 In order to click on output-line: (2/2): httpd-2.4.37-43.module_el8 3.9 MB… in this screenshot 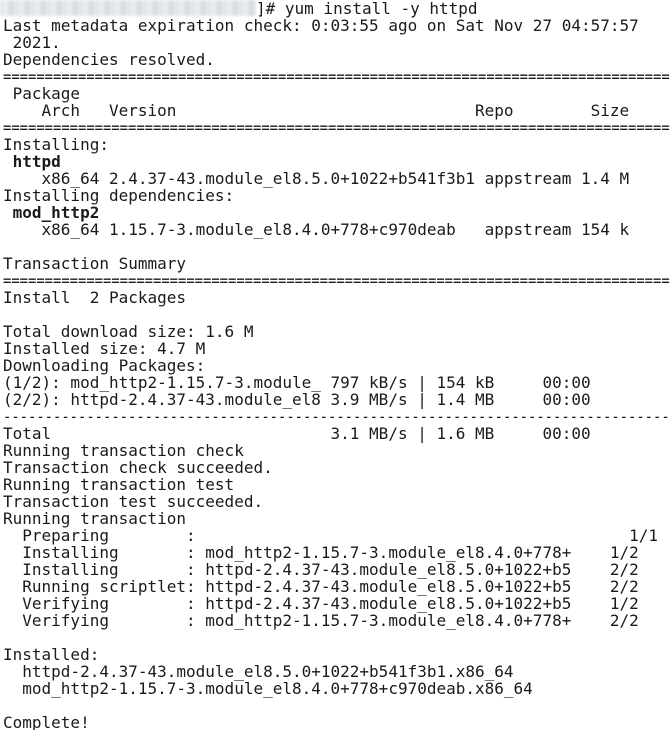, I will do `click(297, 399)`.